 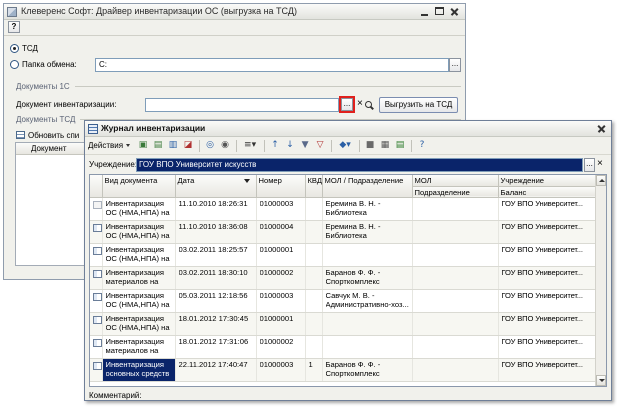 What do you see at coordinates (281, 255) in the screenshot?
I see `cell-number: 01000001` at bounding box center [281, 255].